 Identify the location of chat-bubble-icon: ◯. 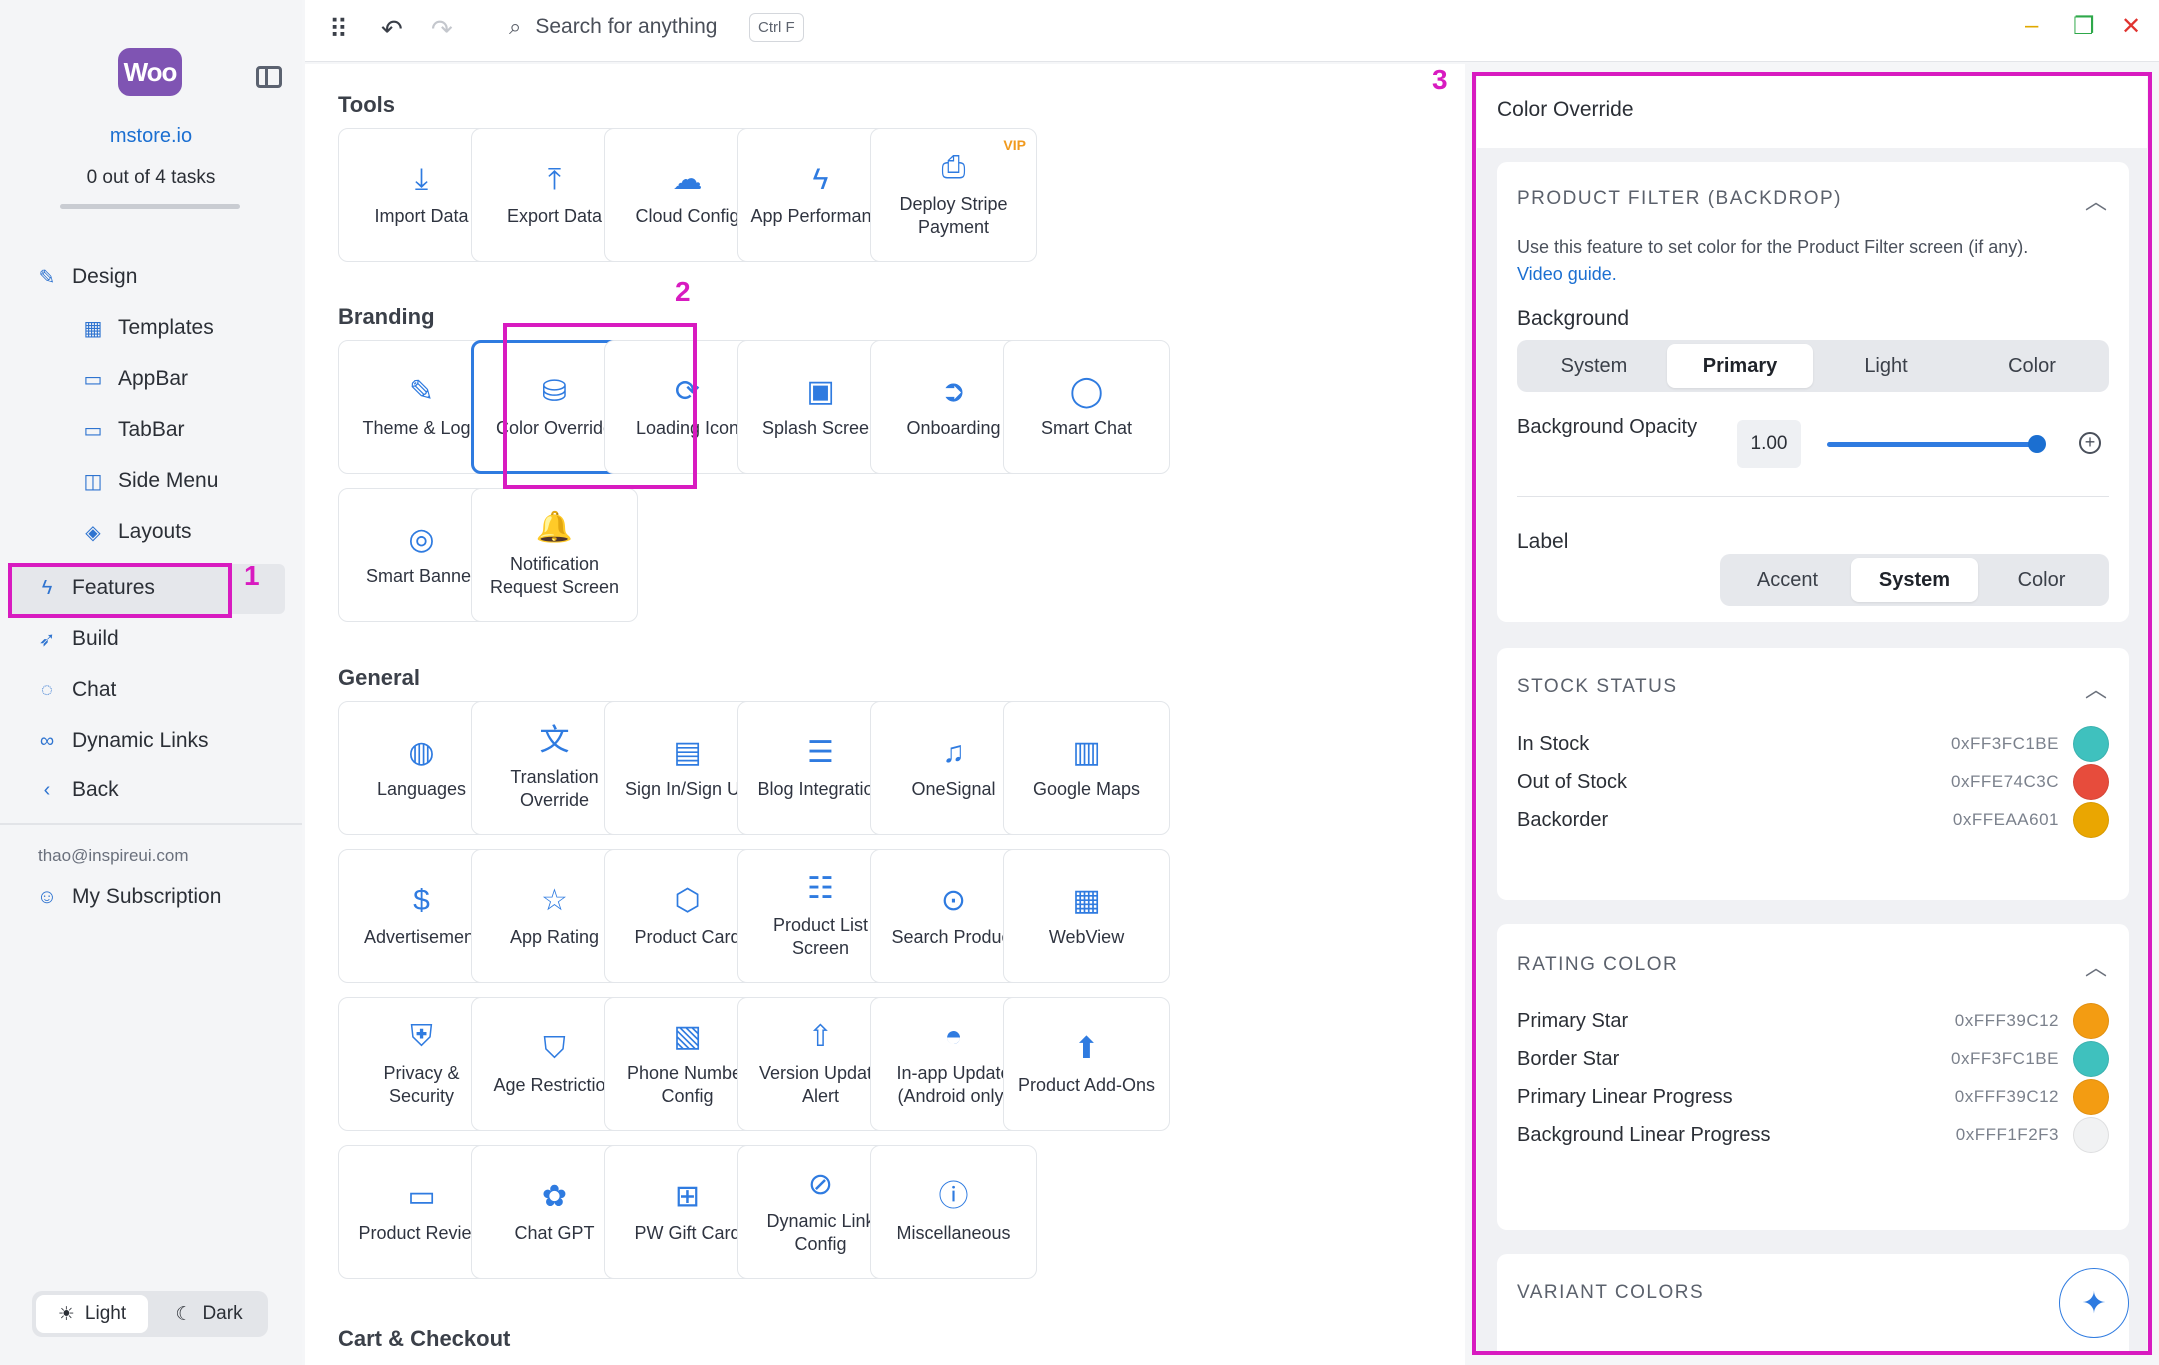
(1086, 391).